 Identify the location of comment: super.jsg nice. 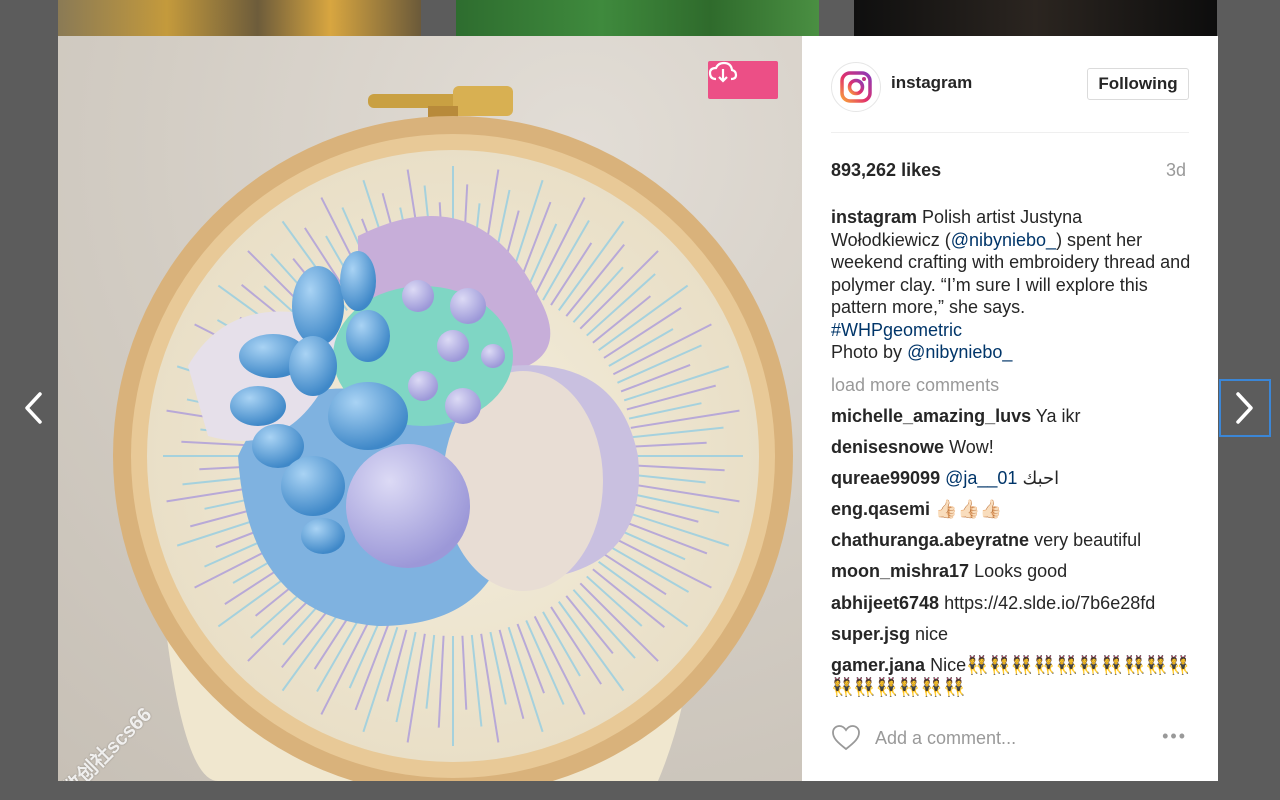
(1011, 634).